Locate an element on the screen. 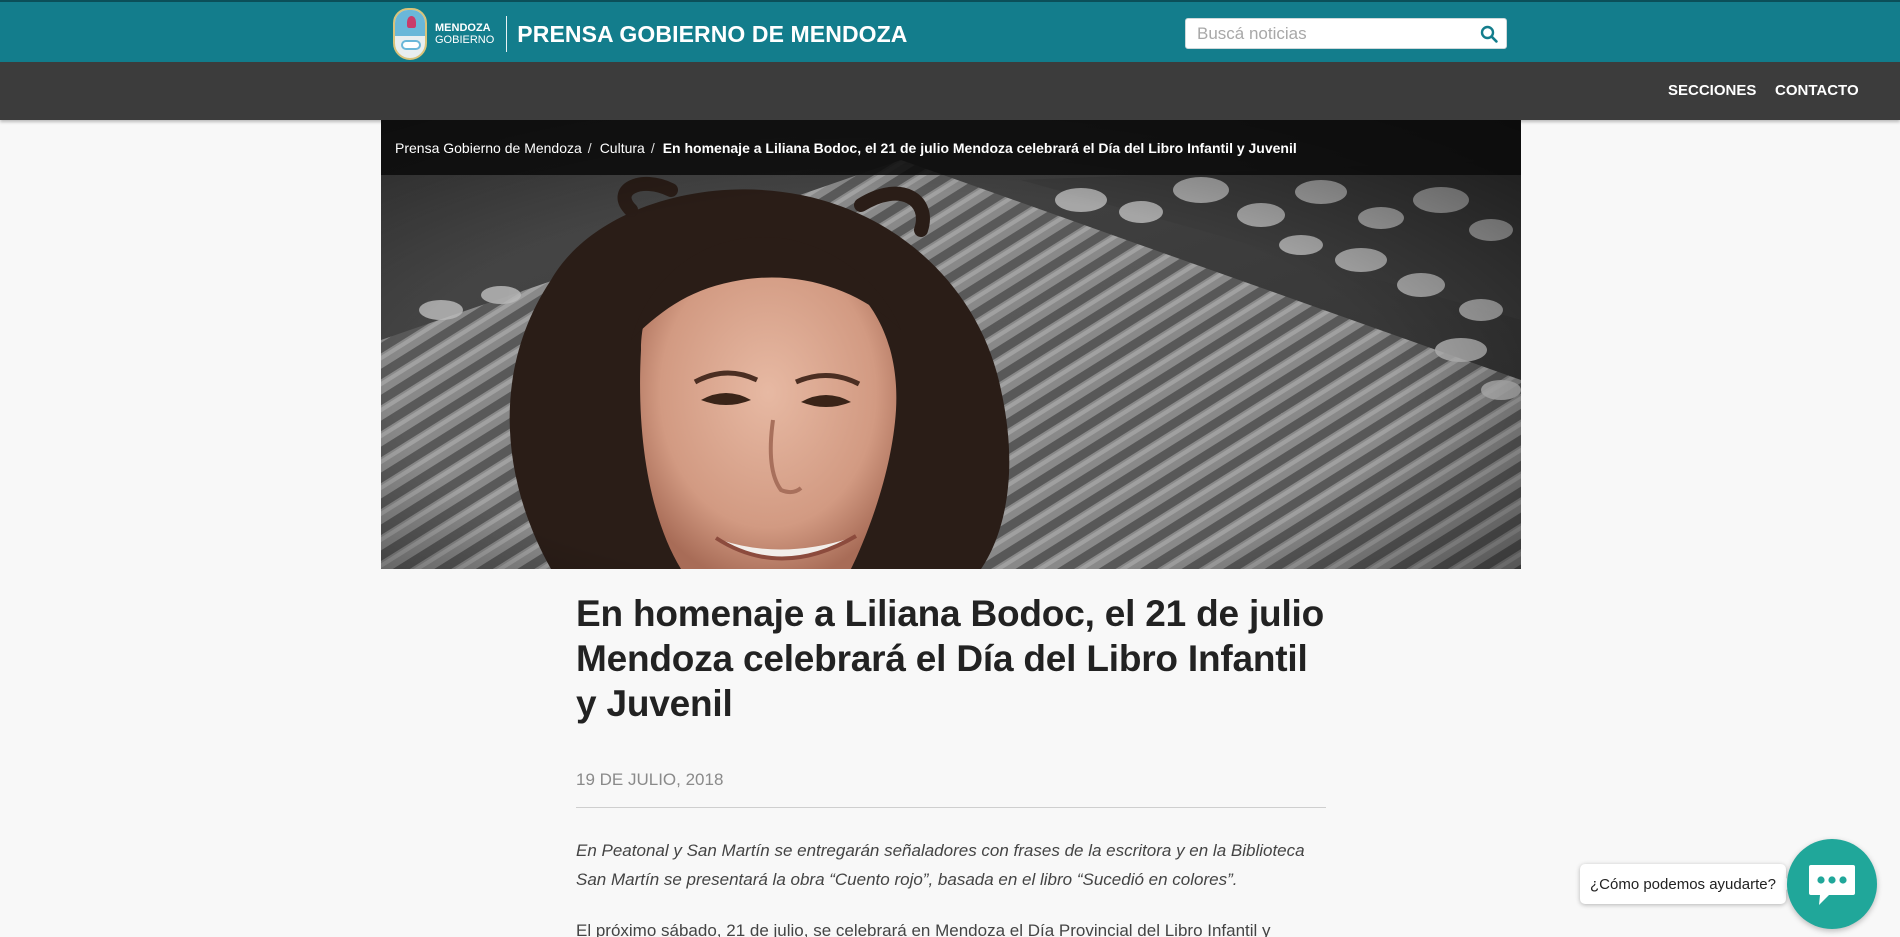 This screenshot has height=937, width=1900. breadcrumb-category: Cultura is located at coordinates (622, 148).